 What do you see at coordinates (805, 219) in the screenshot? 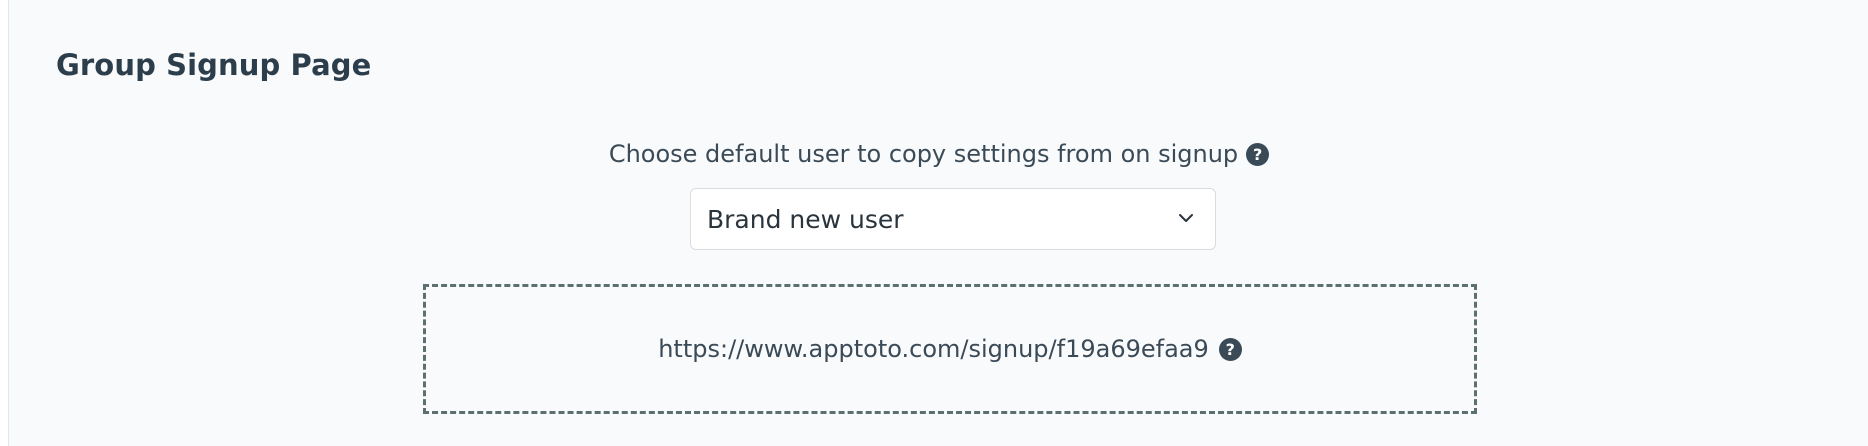
I see `default-user-selected-value: Brand new user` at bounding box center [805, 219].